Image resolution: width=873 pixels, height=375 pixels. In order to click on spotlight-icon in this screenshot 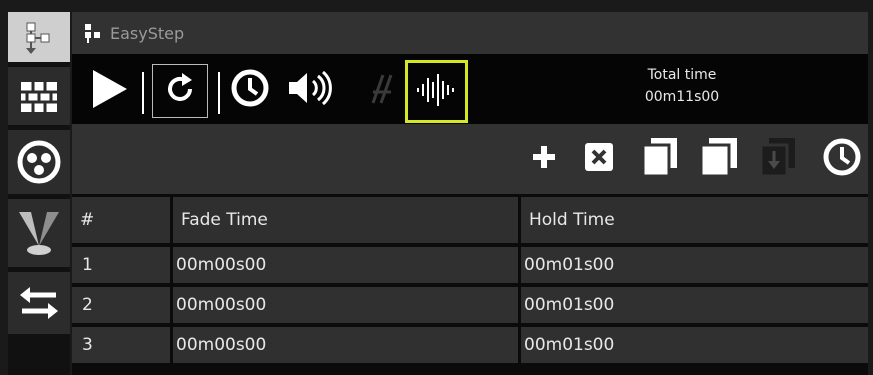, I will do `click(39, 233)`.